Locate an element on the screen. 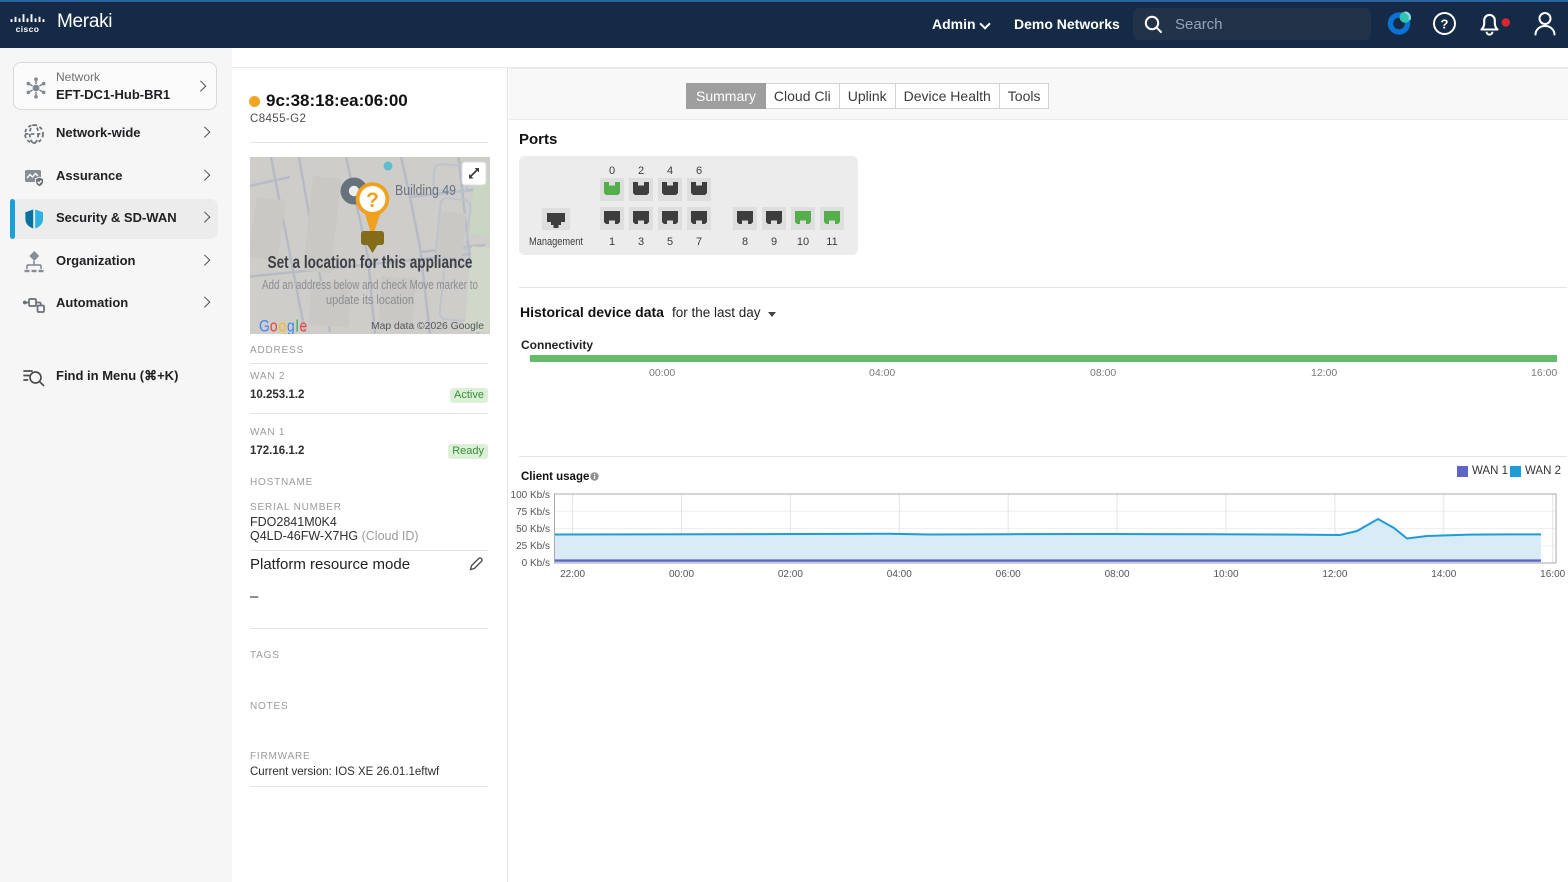  svg-text: 10 is located at coordinates (803, 242).